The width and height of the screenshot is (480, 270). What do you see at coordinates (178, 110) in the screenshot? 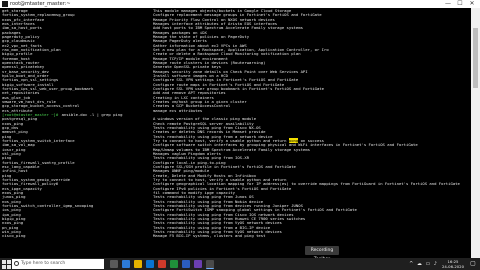
I see `module-description: manage ecs attributes` at bounding box center [178, 110].